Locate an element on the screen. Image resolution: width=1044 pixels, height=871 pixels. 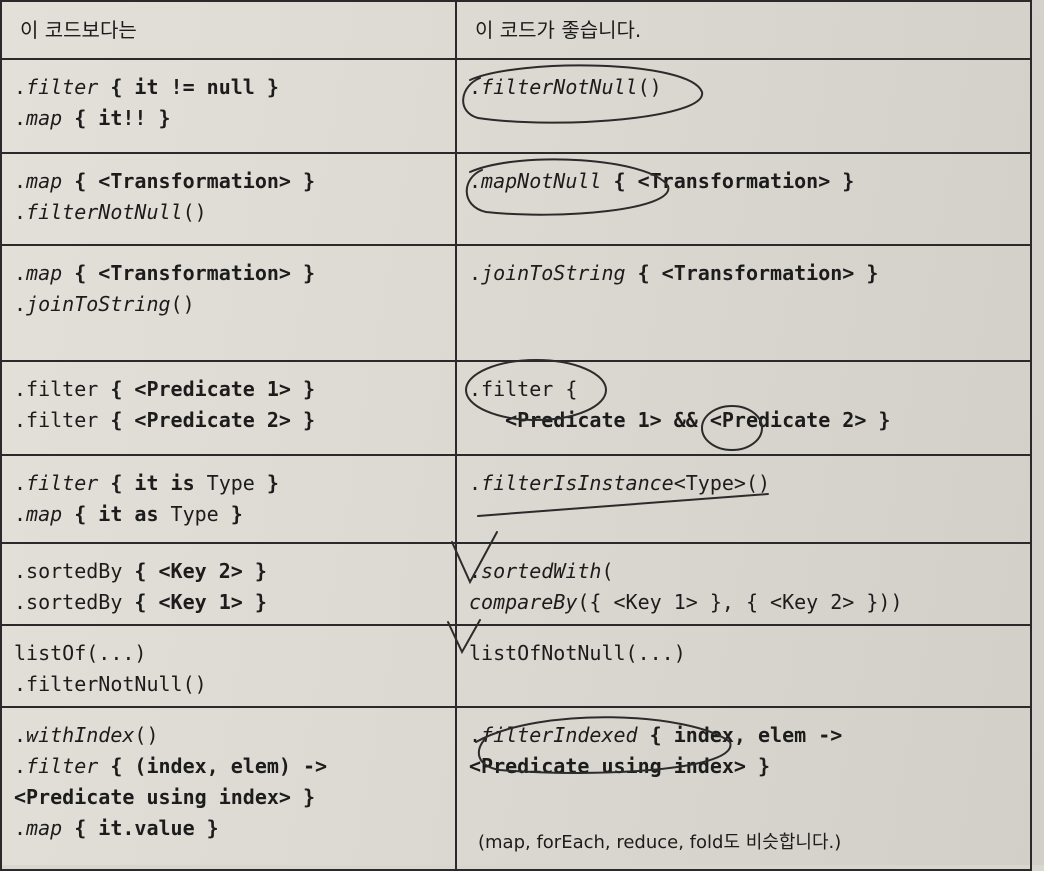
code-line: listOf(...) is located at coordinates (227, 653).